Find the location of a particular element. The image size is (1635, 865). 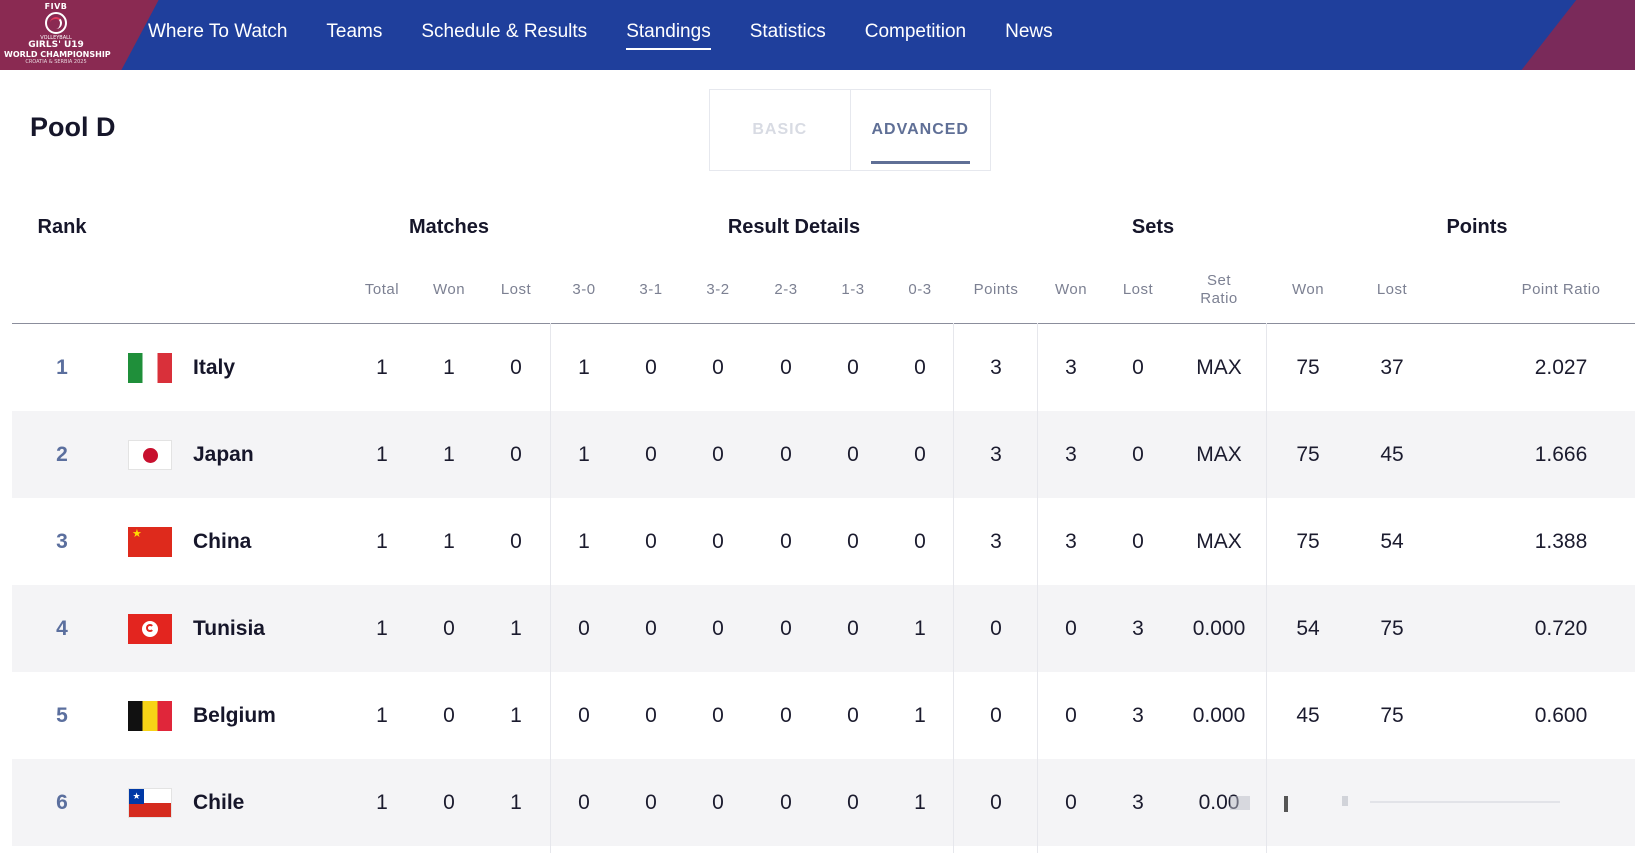

japan-flag-icon is located at coordinates (150, 455).